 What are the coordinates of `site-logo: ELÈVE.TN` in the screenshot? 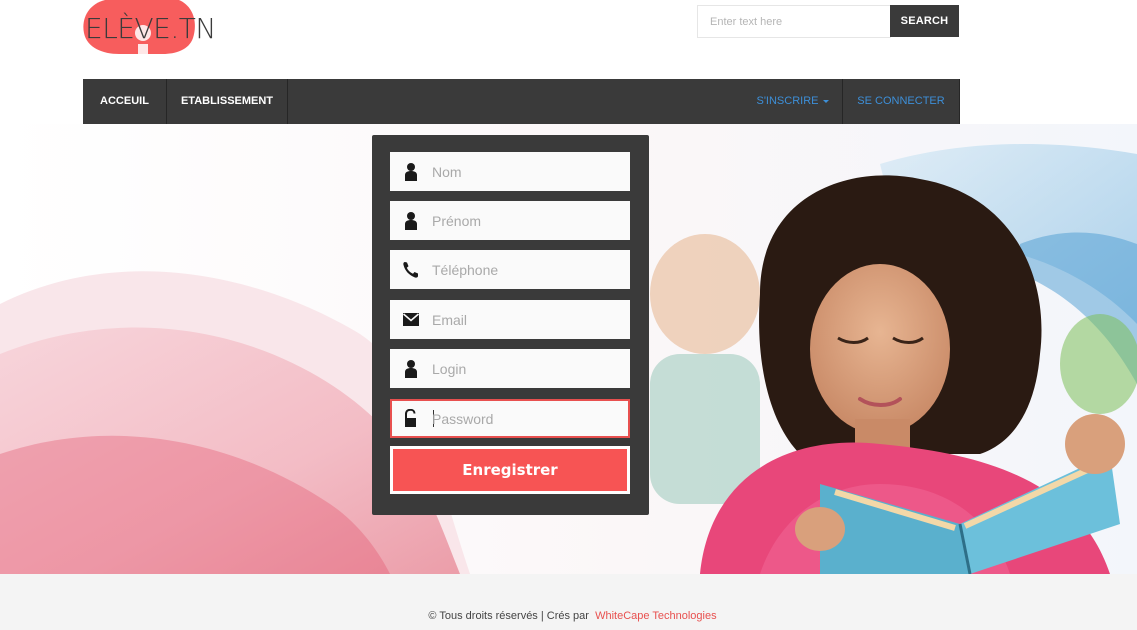 It's located at (149, 27).